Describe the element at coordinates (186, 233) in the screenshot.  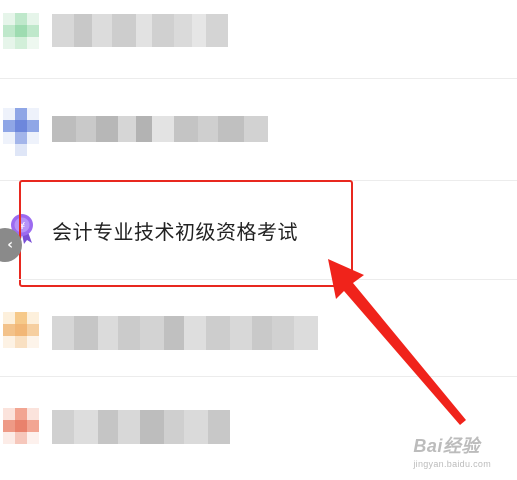
I see `annotation-highlight-box` at that location.